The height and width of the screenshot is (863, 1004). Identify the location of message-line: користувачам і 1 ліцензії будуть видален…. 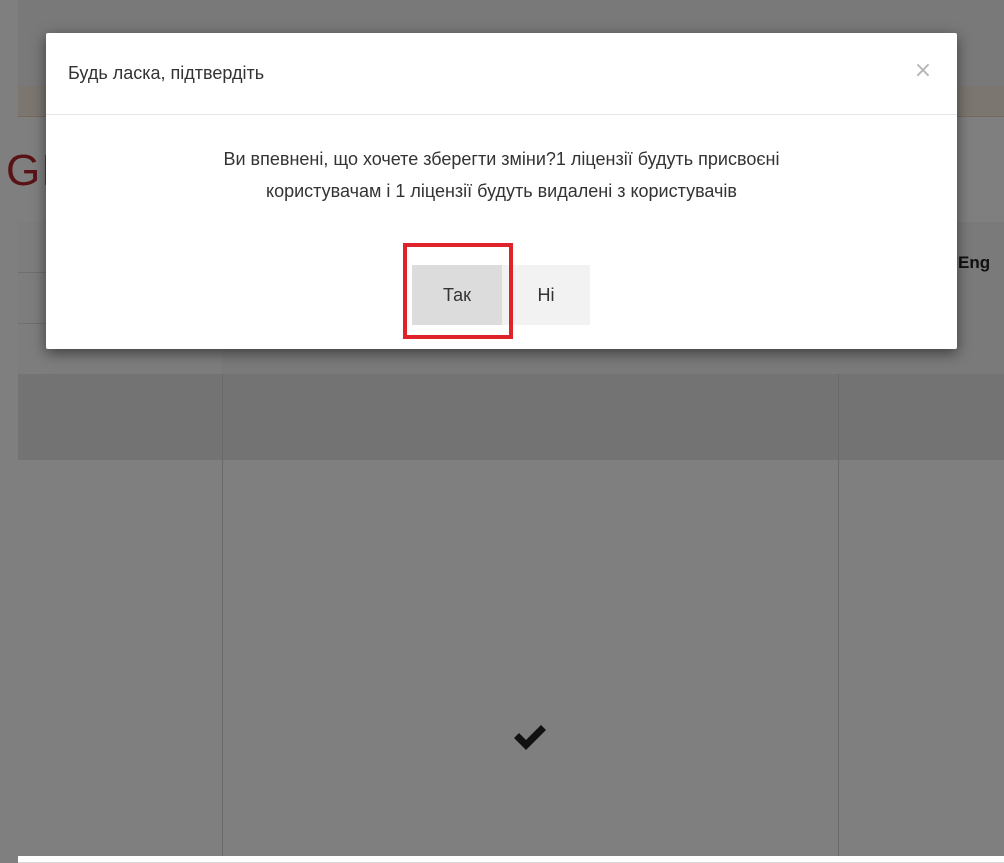
(501, 191).